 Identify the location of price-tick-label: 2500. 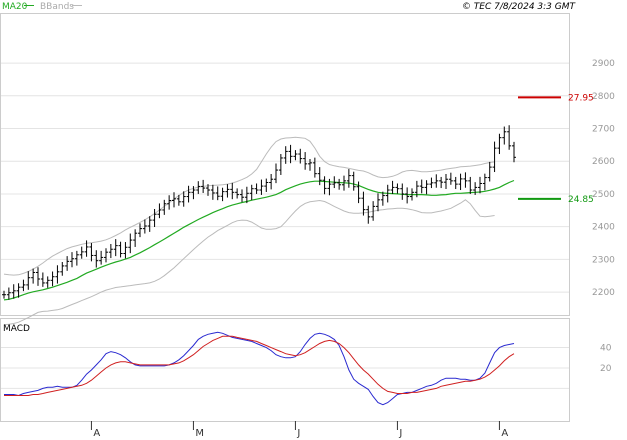
(603, 195).